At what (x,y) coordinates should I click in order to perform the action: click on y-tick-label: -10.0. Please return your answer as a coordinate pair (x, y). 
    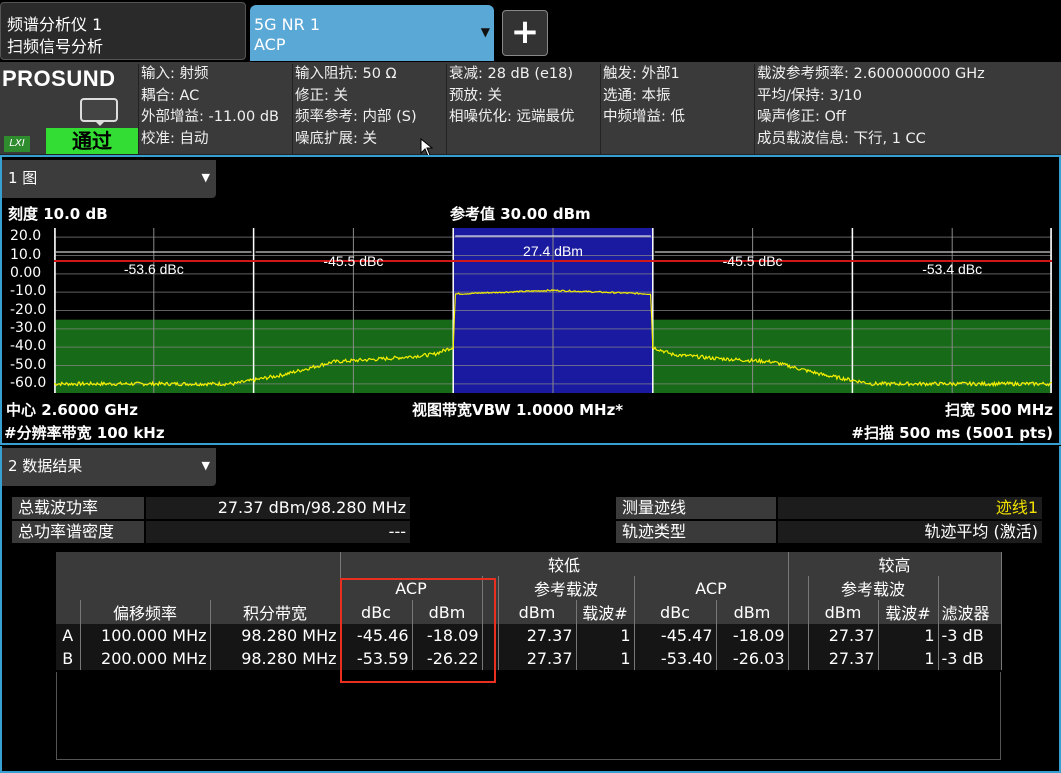
    Looking at the image, I should click on (28, 291).